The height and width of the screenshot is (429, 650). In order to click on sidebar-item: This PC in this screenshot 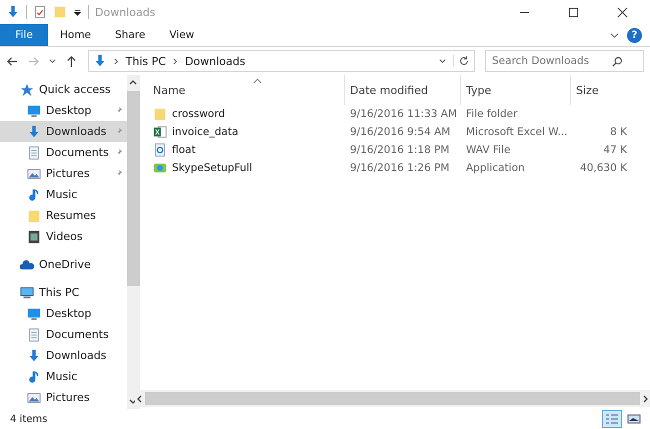, I will do `click(63, 292)`.